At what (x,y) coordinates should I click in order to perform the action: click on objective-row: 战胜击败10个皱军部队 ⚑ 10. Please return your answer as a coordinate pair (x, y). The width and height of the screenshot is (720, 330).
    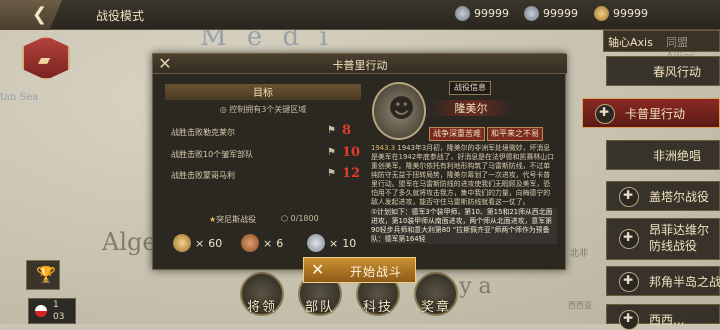
    Looking at the image, I should click on (266, 152).